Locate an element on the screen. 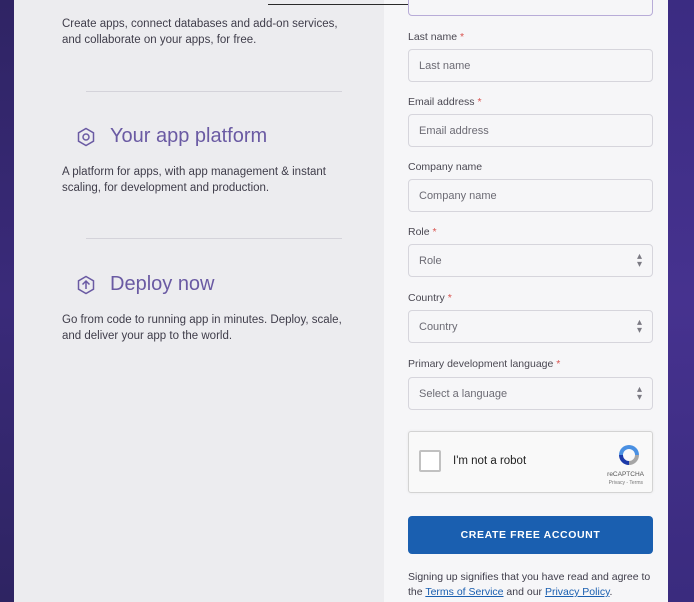 This screenshot has width=694, height=602. background-left is located at coordinates (7, 301).